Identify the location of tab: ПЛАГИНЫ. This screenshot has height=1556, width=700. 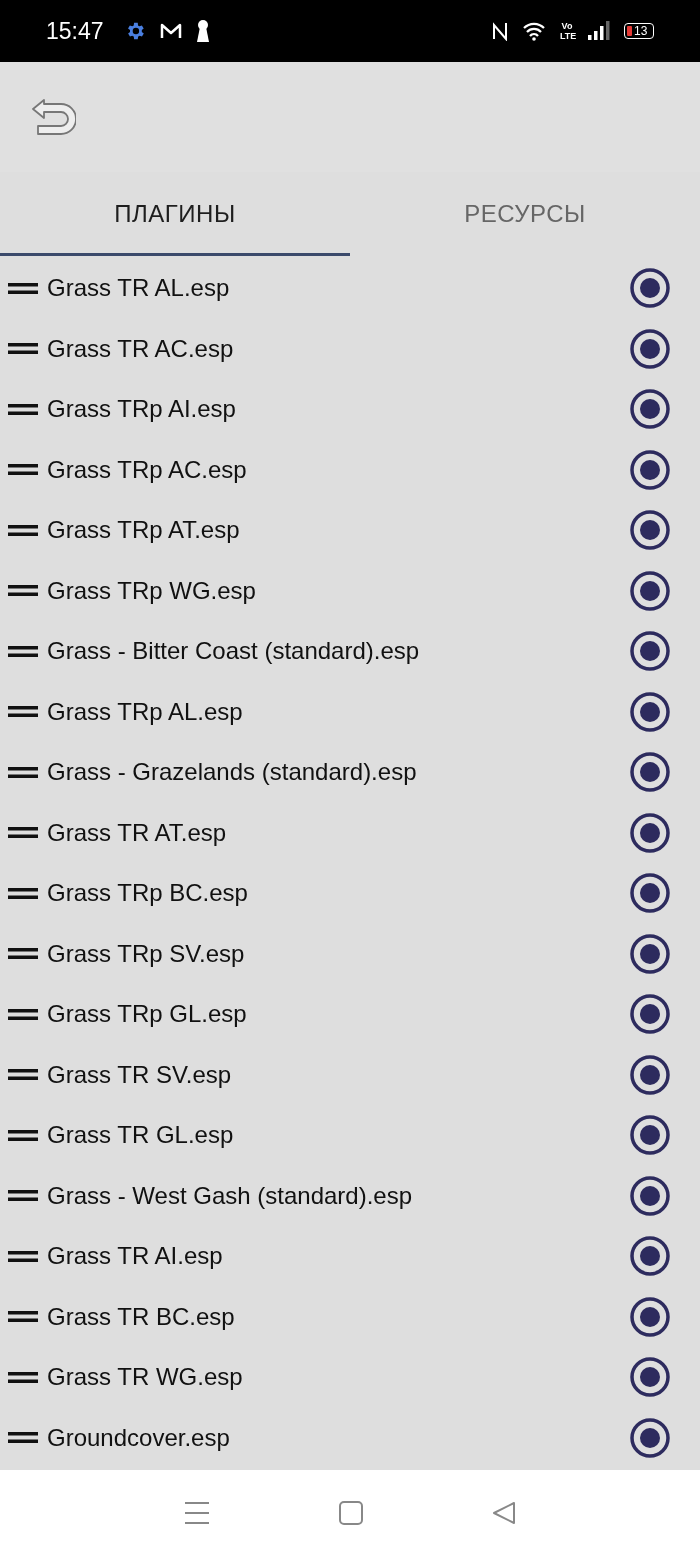
(175, 214).